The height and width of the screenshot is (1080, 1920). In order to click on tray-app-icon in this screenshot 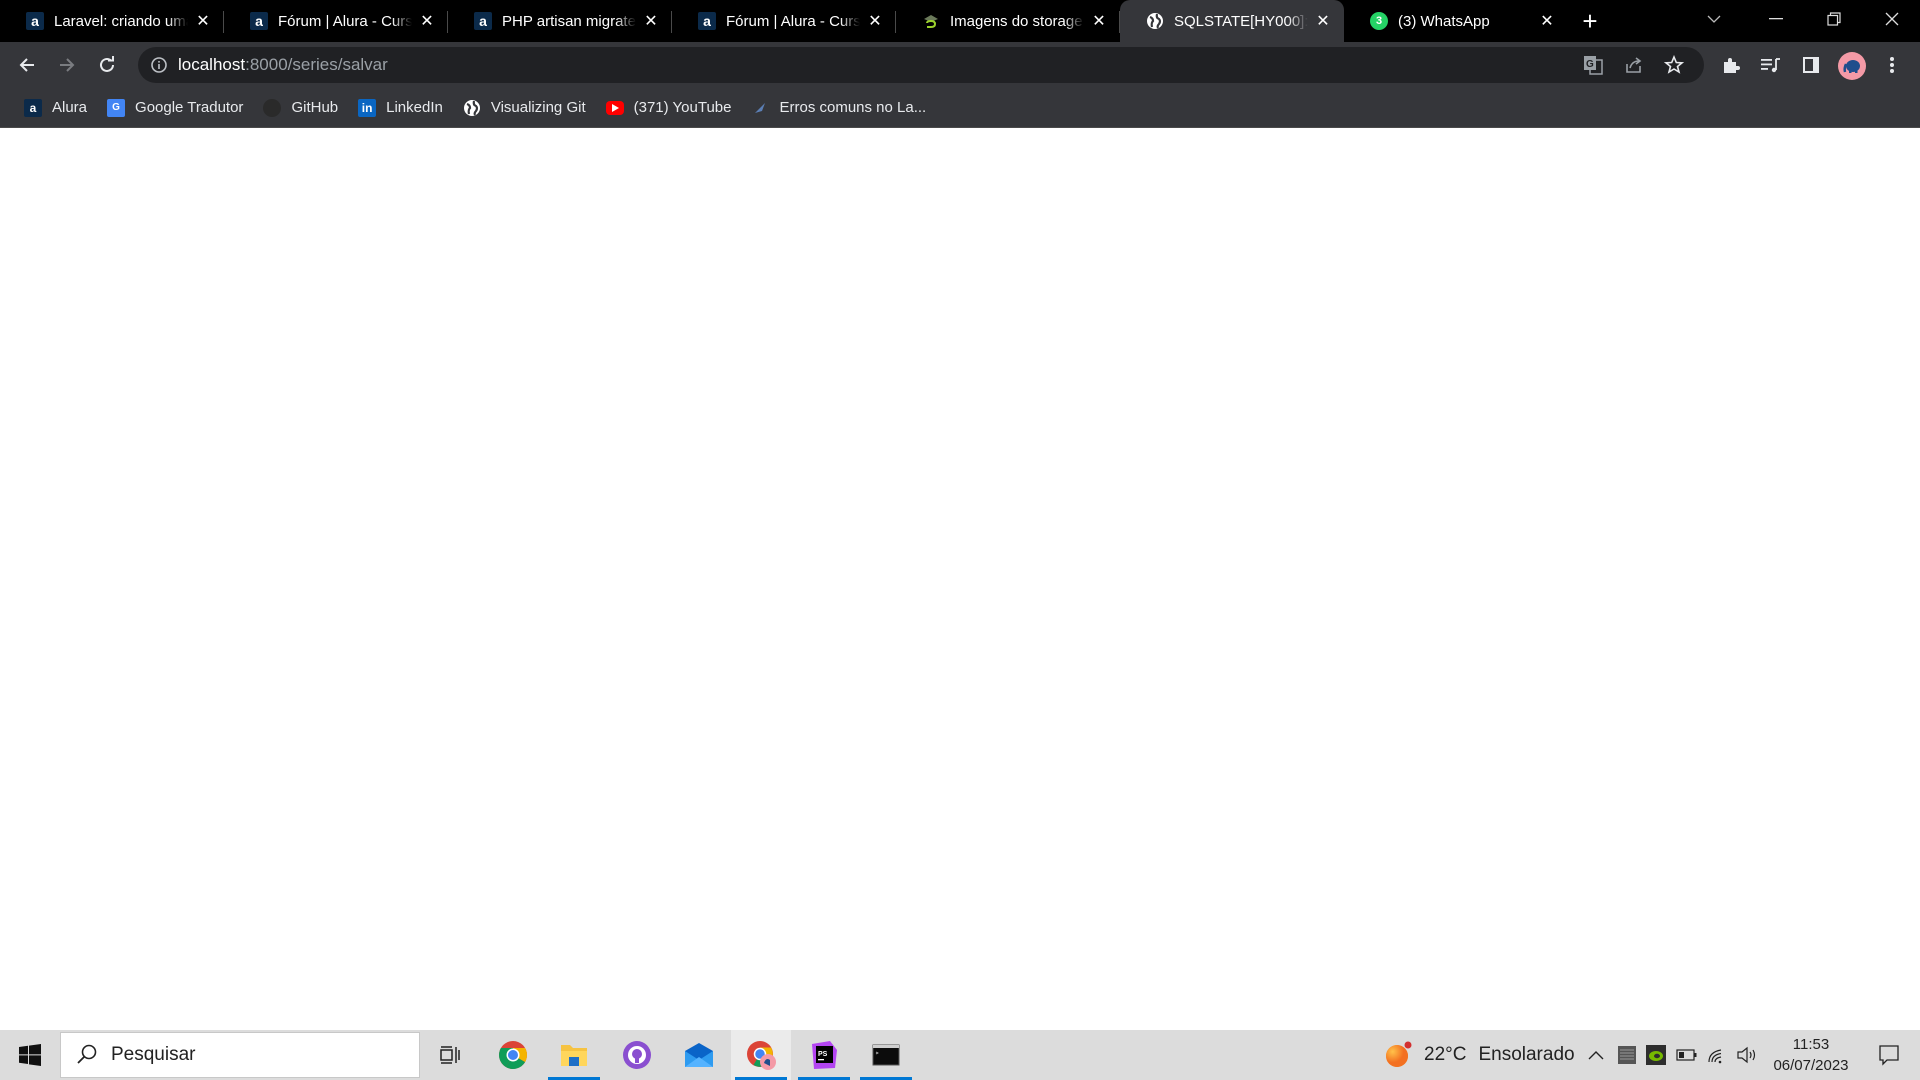, I will do `click(1627, 1055)`.